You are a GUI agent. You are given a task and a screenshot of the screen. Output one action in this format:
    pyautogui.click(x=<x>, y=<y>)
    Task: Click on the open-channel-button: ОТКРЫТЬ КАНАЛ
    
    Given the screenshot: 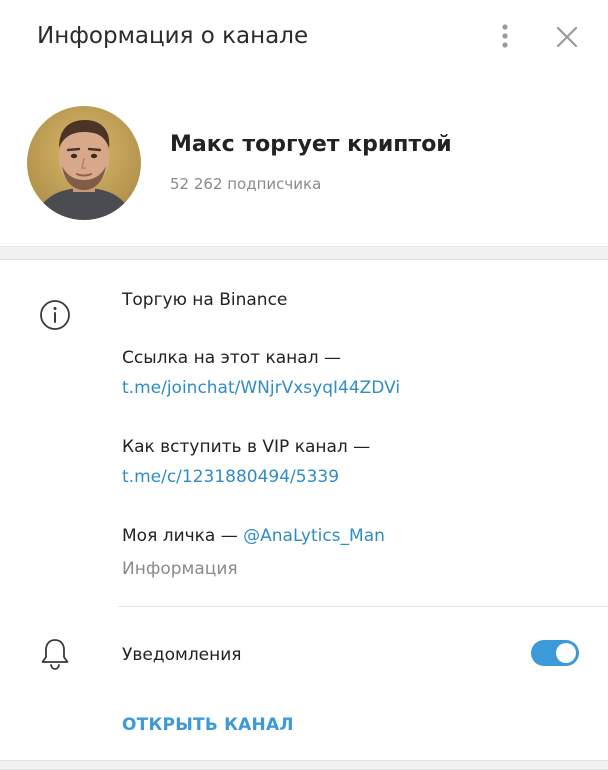 What is the action you would take?
    pyautogui.click(x=208, y=725)
    